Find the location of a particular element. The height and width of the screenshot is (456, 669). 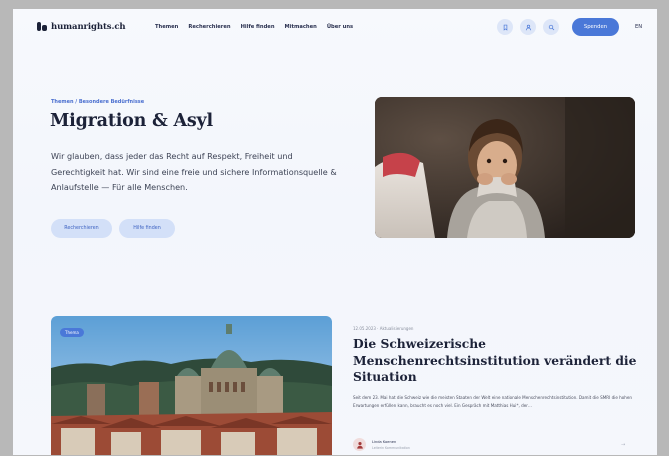

hero-image-child is located at coordinates (505, 167).